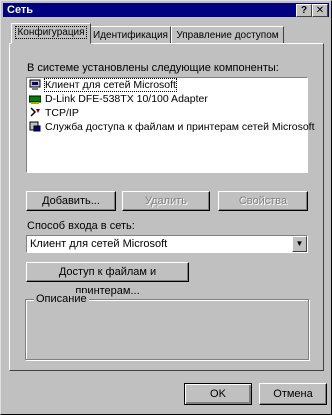 This screenshot has height=415, width=332. I want to click on window-title: Сеть, so click(20, 10).